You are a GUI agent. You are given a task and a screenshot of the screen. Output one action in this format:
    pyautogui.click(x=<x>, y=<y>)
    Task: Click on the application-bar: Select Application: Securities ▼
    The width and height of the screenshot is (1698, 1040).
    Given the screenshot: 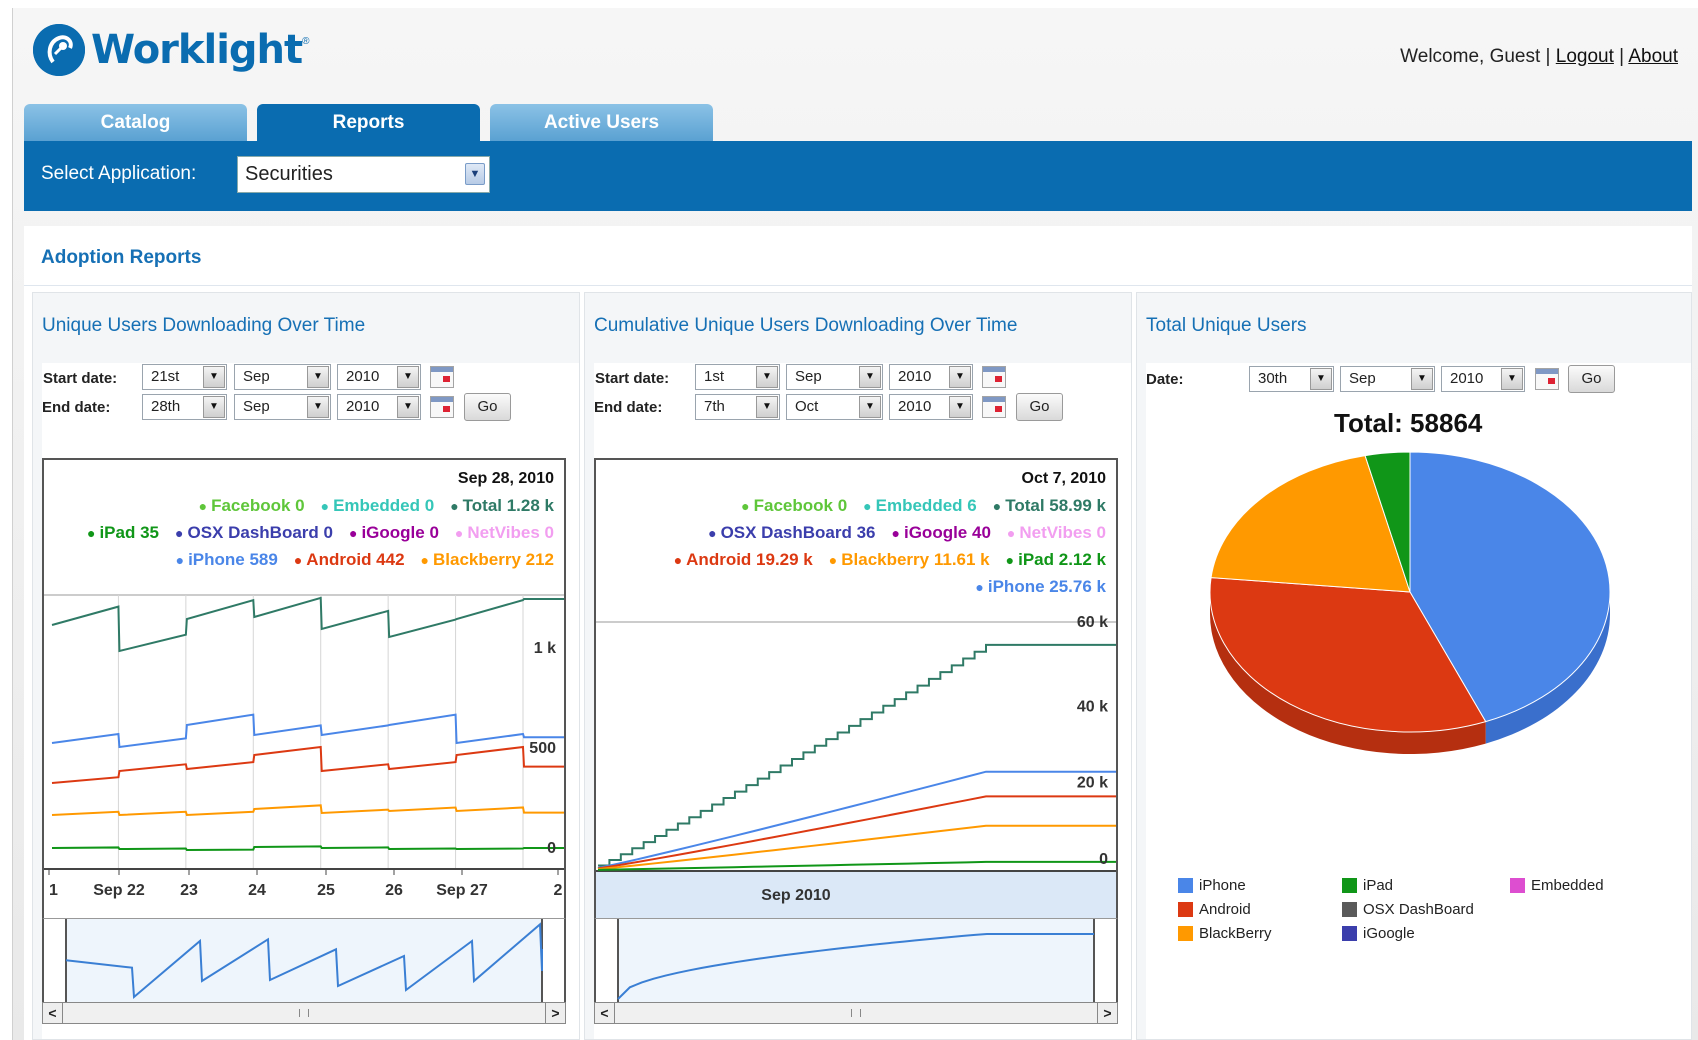 What is the action you would take?
    pyautogui.click(x=858, y=176)
    